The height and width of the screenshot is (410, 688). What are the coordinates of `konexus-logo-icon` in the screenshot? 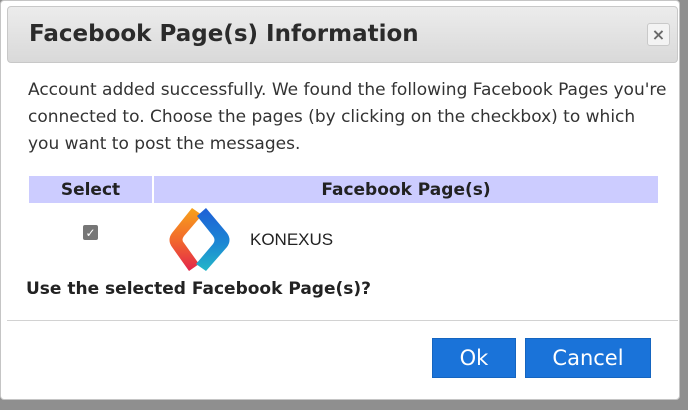 It's located at (199, 239).